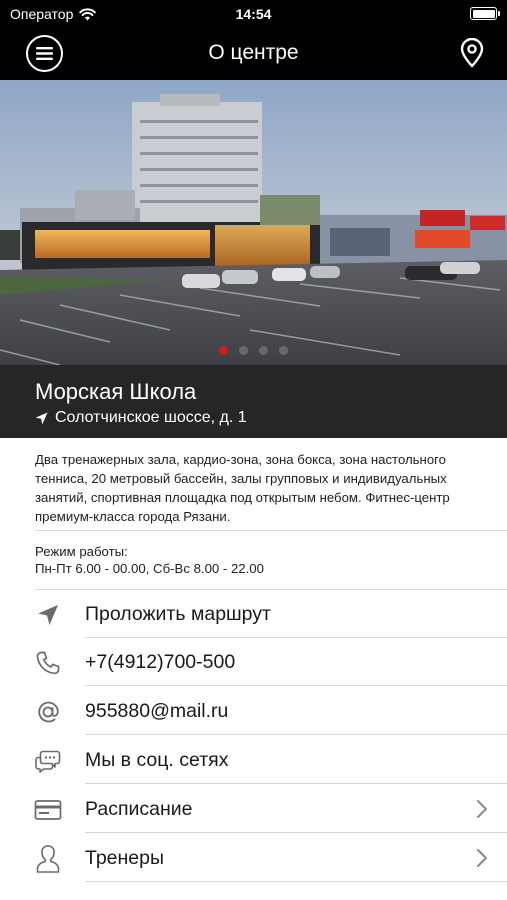 The width and height of the screenshot is (507, 900). What do you see at coordinates (253, 809) in the screenshot?
I see `schedule-row: Расписание` at bounding box center [253, 809].